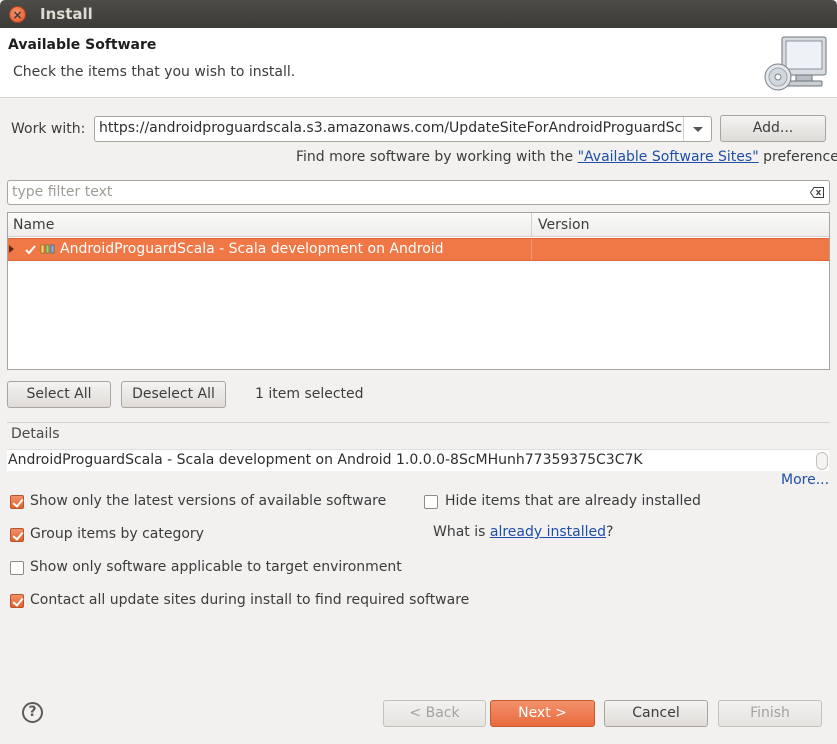 The image size is (837, 744). What do you see at coordinates (770, 713) in the screenshot?
I see `finish-button: Finish` at bounding box center [770, 713].